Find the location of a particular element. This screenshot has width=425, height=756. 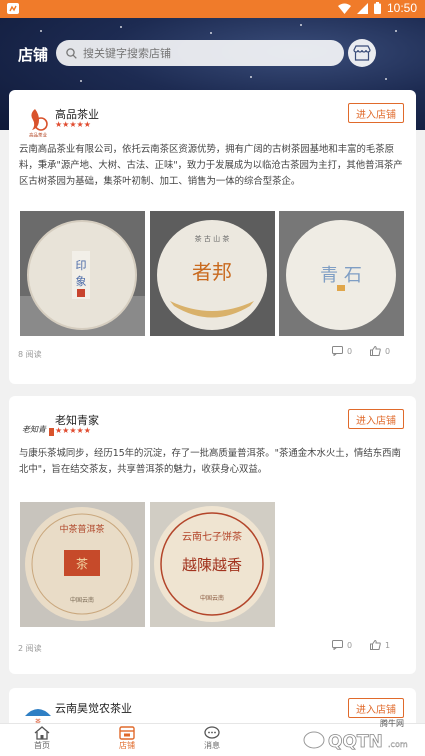

store-button is located at coordinates (362, 53).